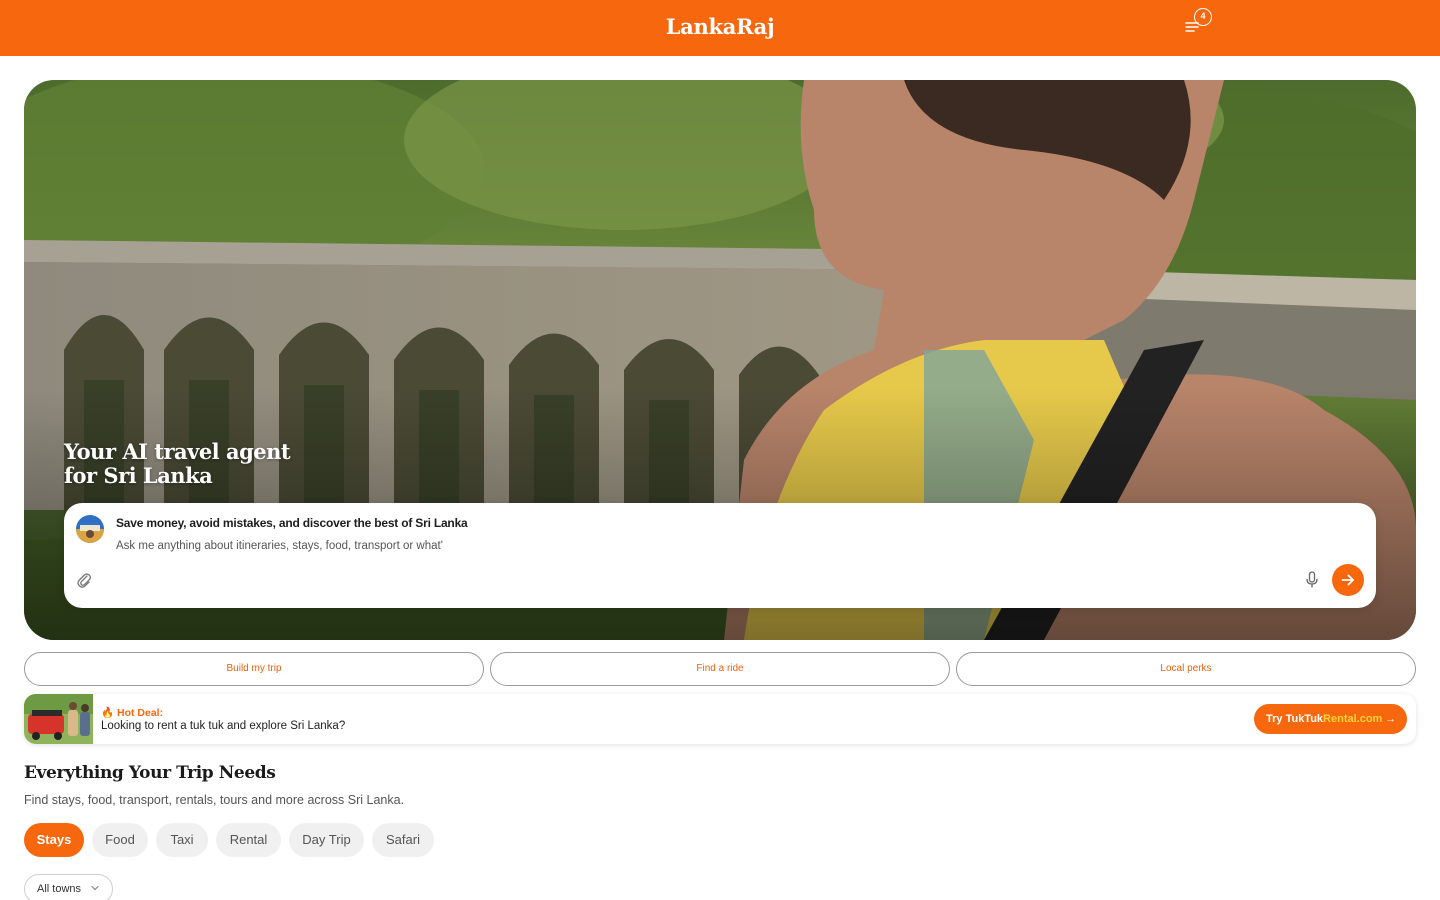  I want to click on category-tab-food: Food, so click(120, 840).